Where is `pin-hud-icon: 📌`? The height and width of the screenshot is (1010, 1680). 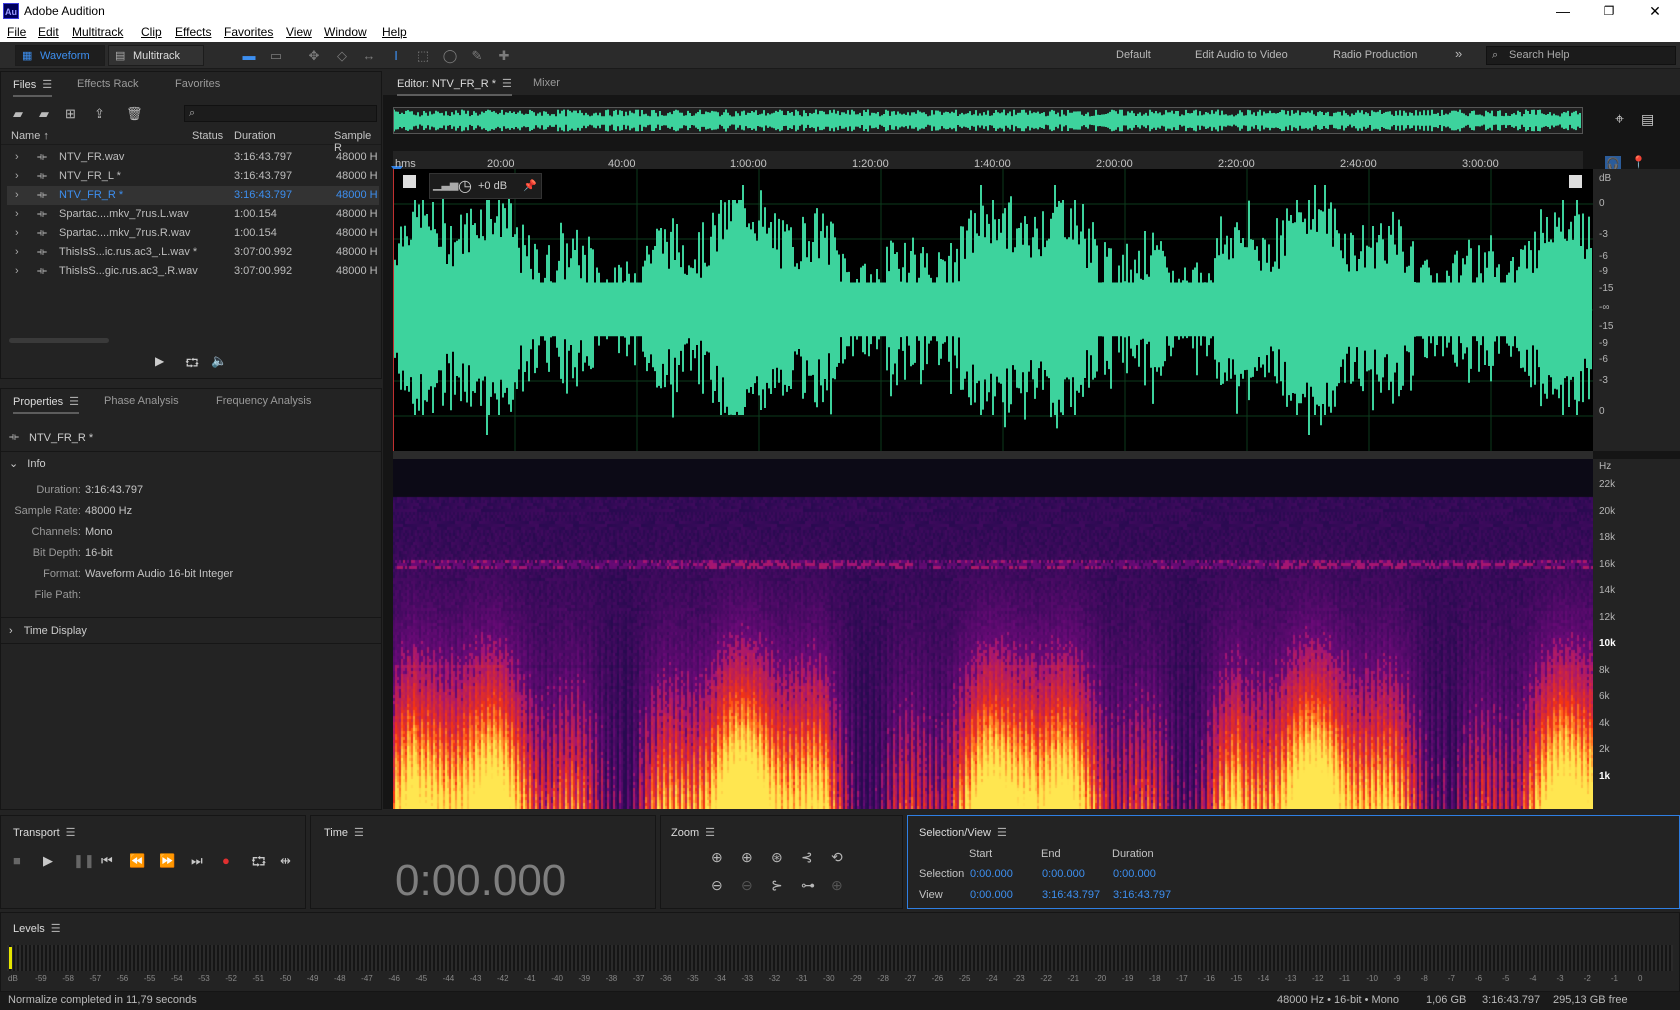 pin-hud-icon: 📌 is located at coordinates (530, 185).